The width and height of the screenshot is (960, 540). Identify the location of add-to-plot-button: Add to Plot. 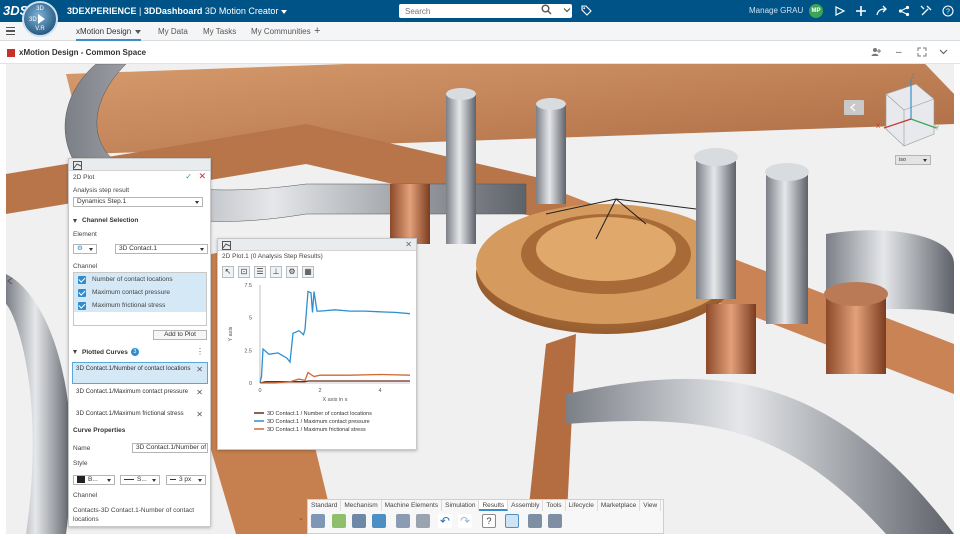
(180, 335).